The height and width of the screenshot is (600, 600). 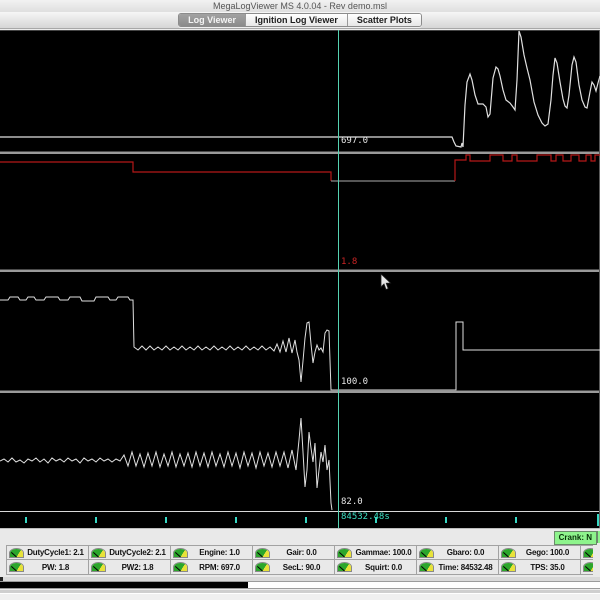 I want to click on gauge-cell-squirt: Squirt: 0.0, so click(x=375, y=567).